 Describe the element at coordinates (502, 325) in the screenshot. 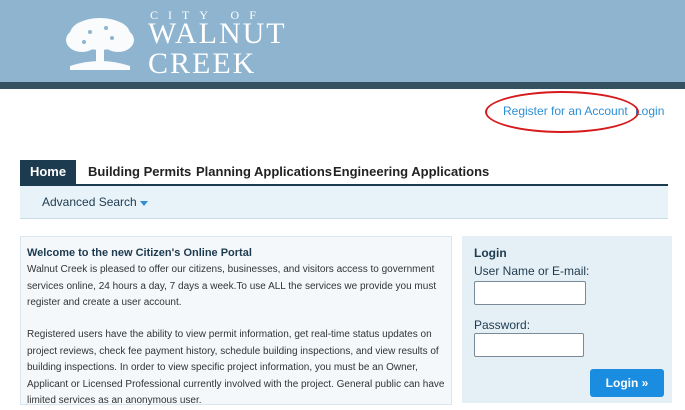

I see `password-label: Password:` at that location.